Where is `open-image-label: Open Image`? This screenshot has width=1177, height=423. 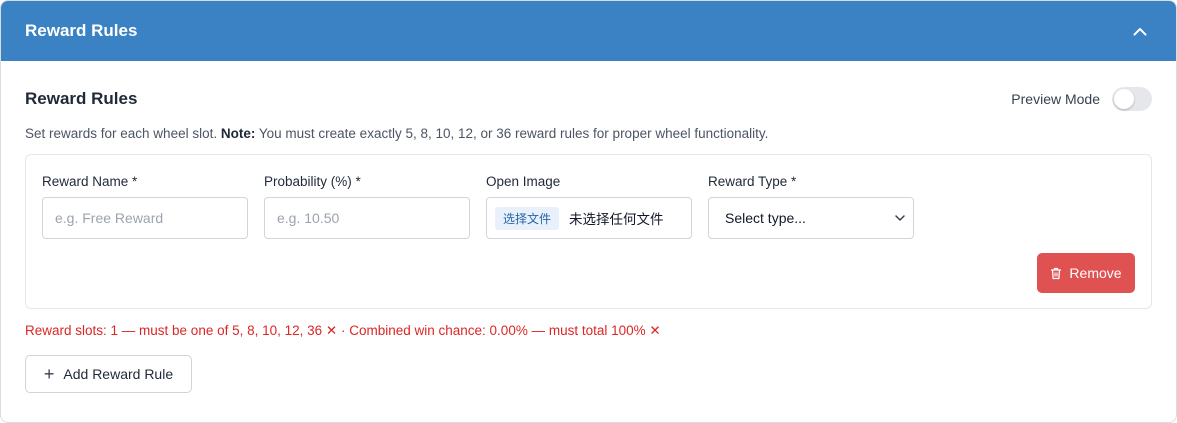
open-image-label: Open Image is located at coordinates (523, 181).